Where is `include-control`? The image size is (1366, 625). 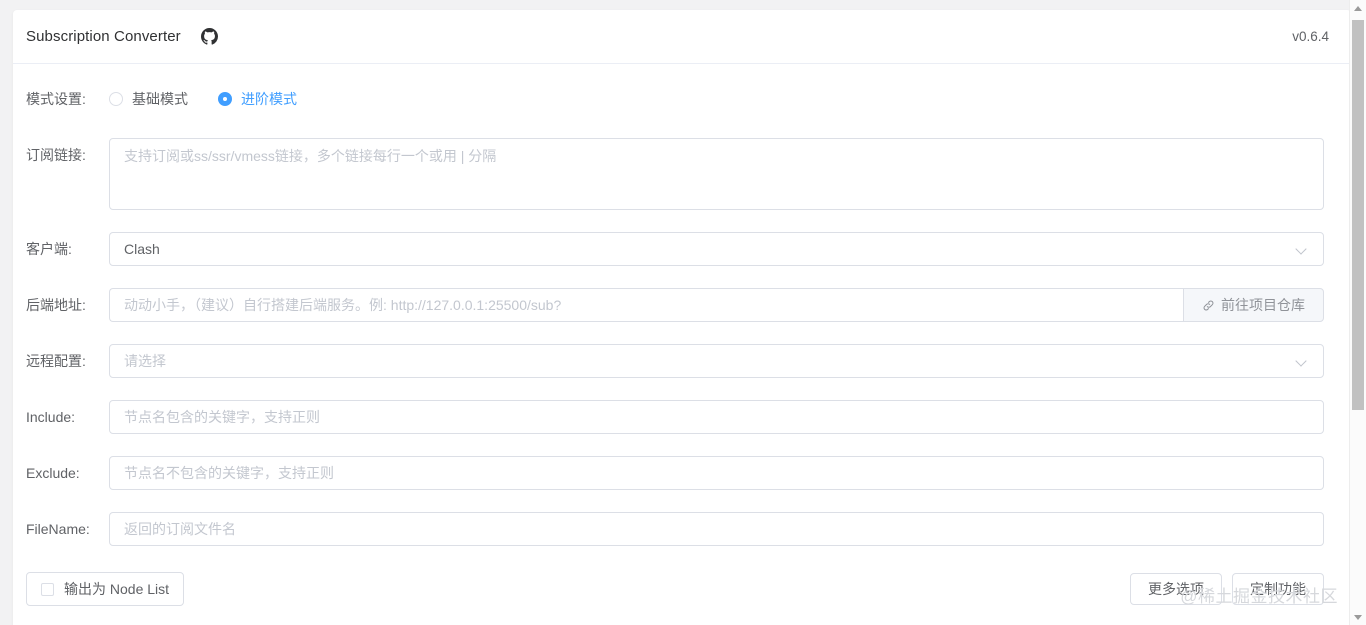
include-control is located at coordinates (716, 417).